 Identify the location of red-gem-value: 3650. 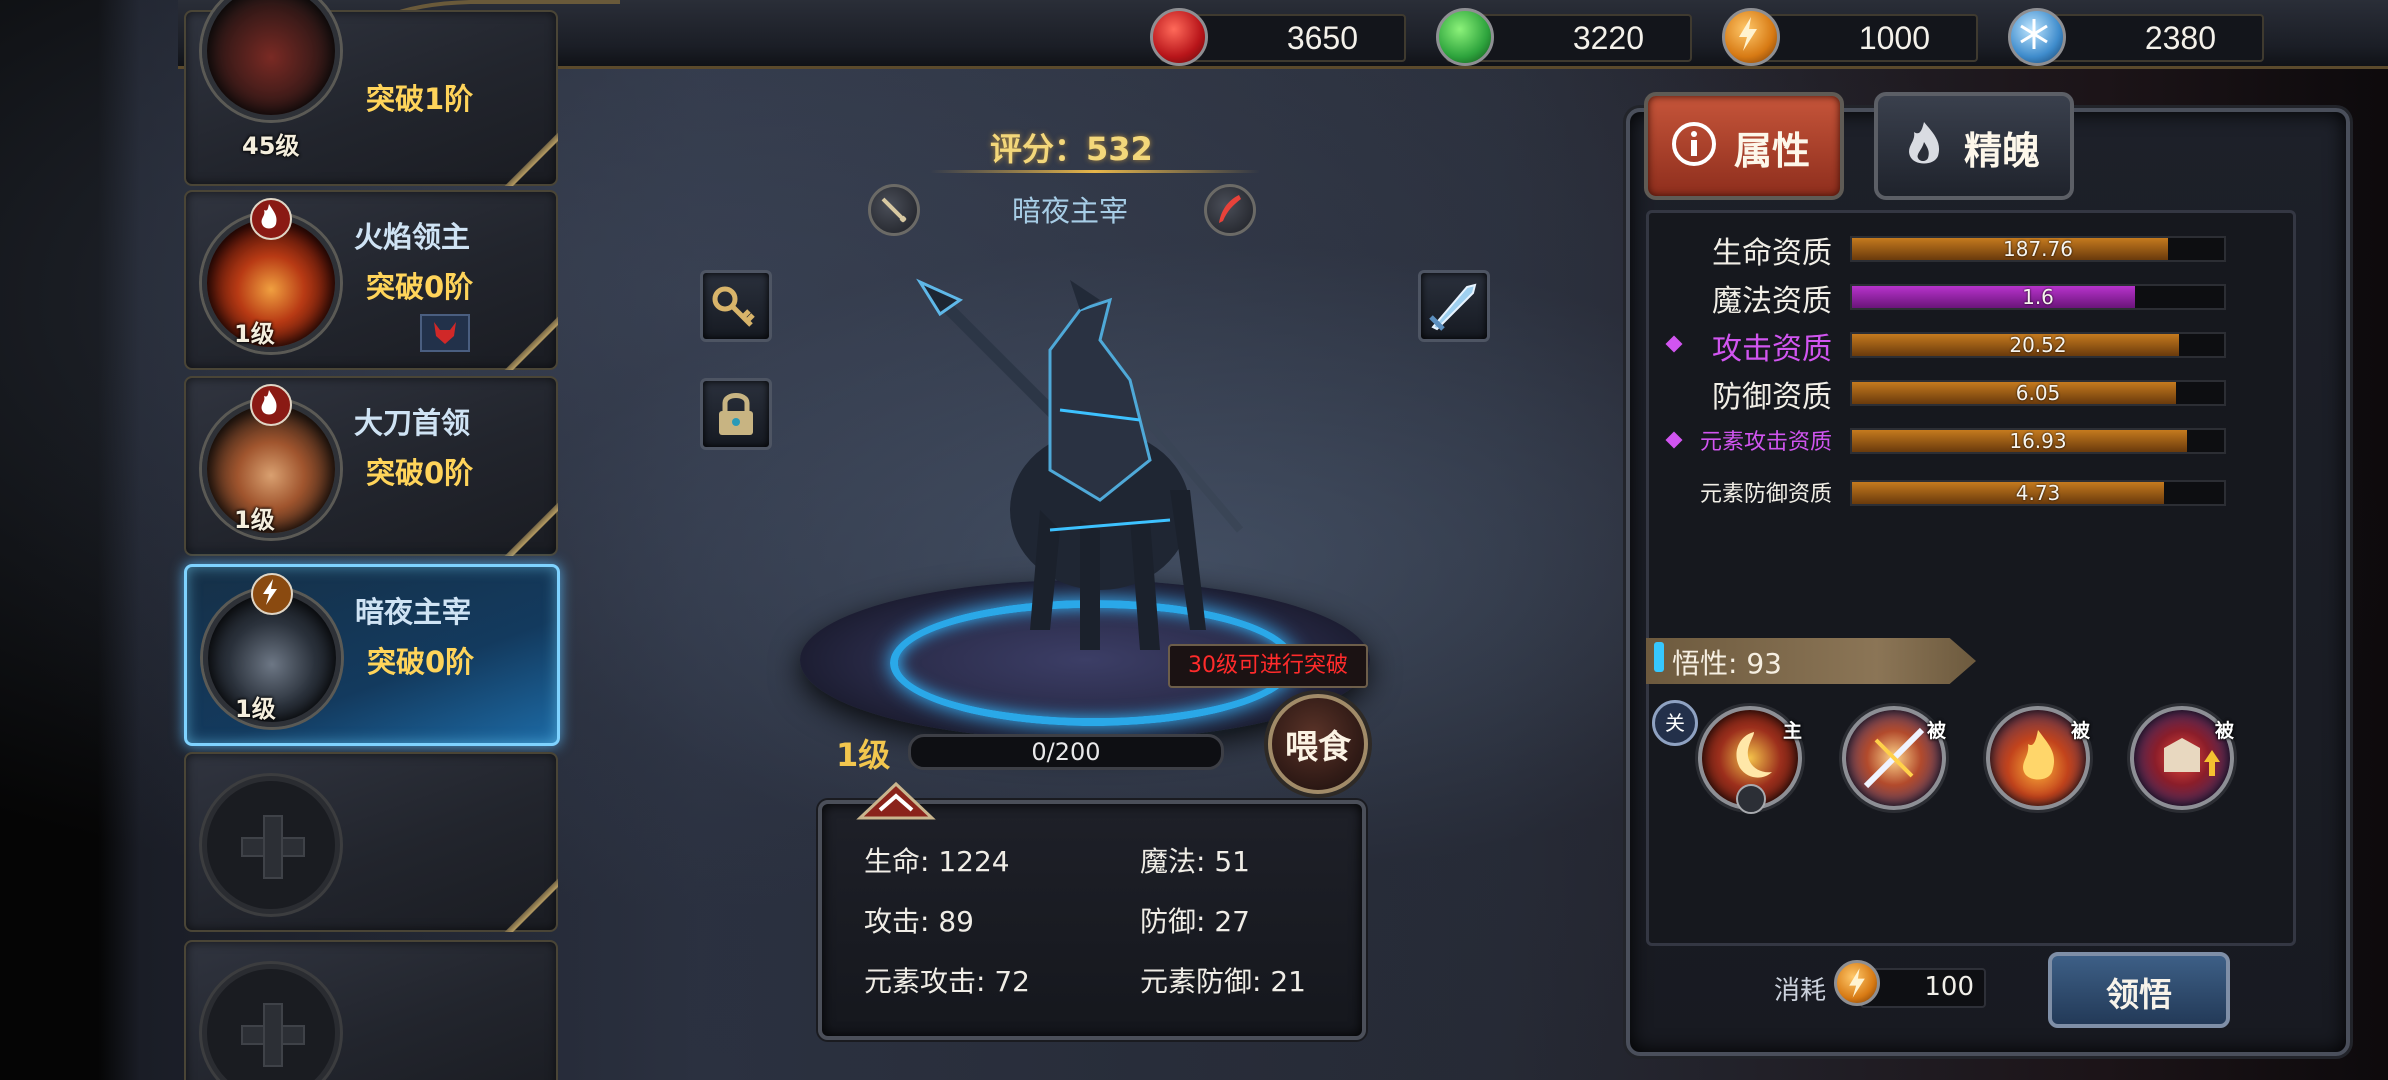
(1322, 38).